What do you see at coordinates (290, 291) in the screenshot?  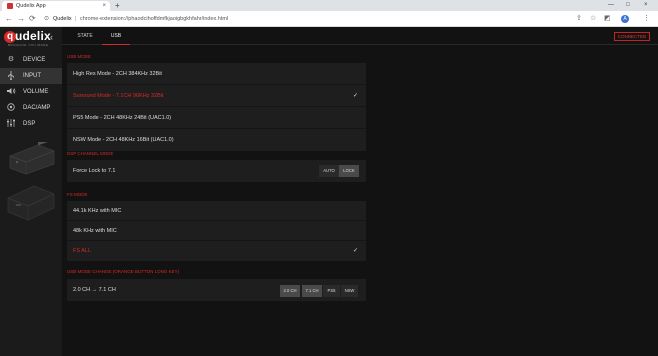 I see `mode-change-2ch-button: 2.0 CH` at bounding box center [290, 291].